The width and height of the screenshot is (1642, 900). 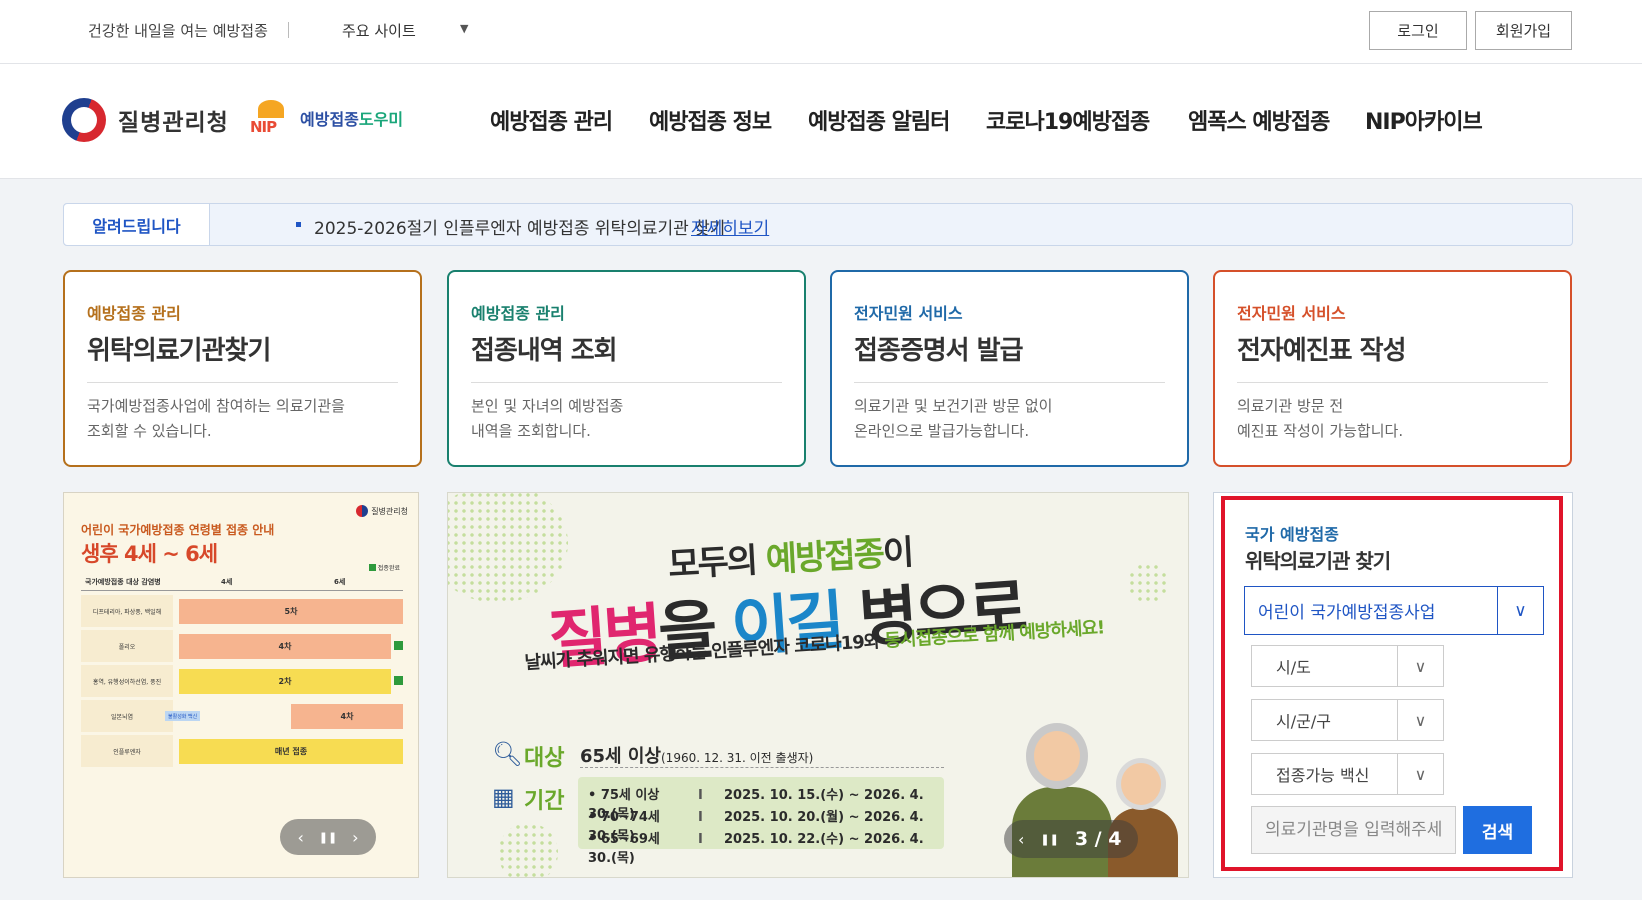 I want to click on banner-logo-text: 질병관리청, so click(x=389, y=511).